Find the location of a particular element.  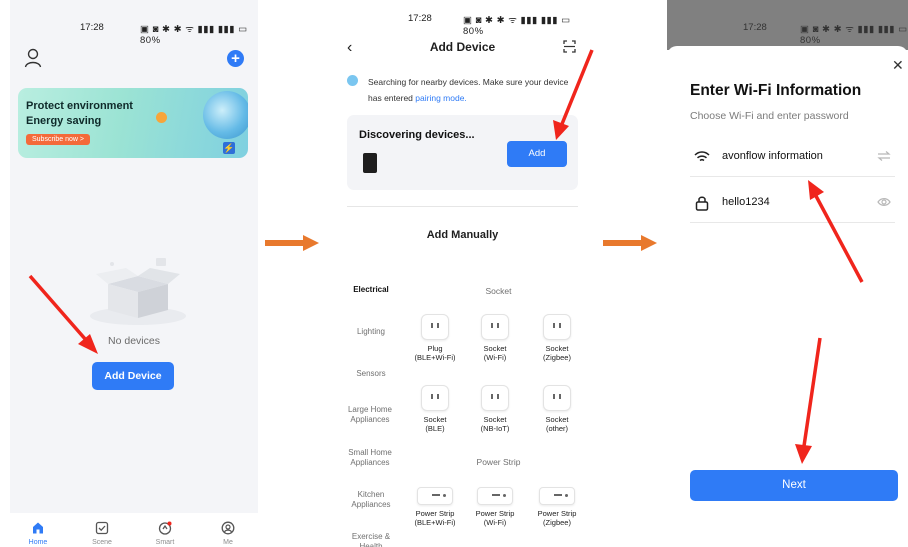

power-strip-section-title: Power Strip is located at coordinates (498, 462).